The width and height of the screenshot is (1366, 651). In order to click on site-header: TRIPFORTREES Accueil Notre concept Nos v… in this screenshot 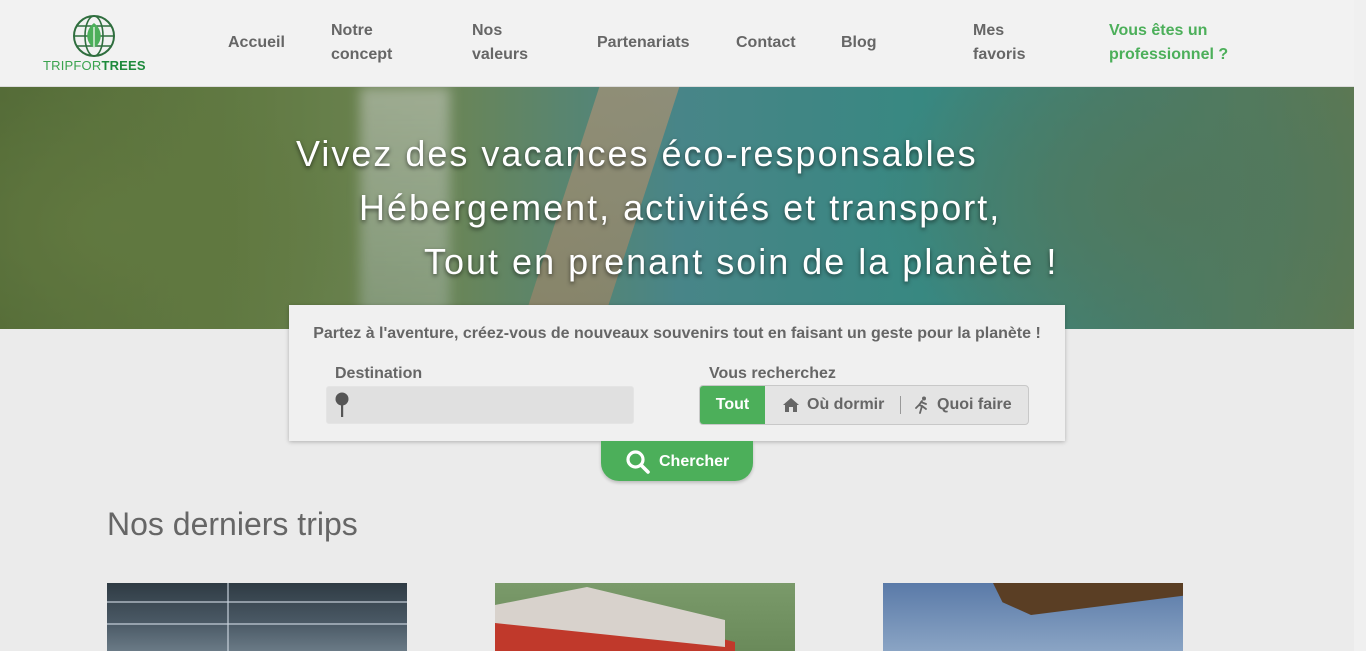, I will do `click(677, 43)`.